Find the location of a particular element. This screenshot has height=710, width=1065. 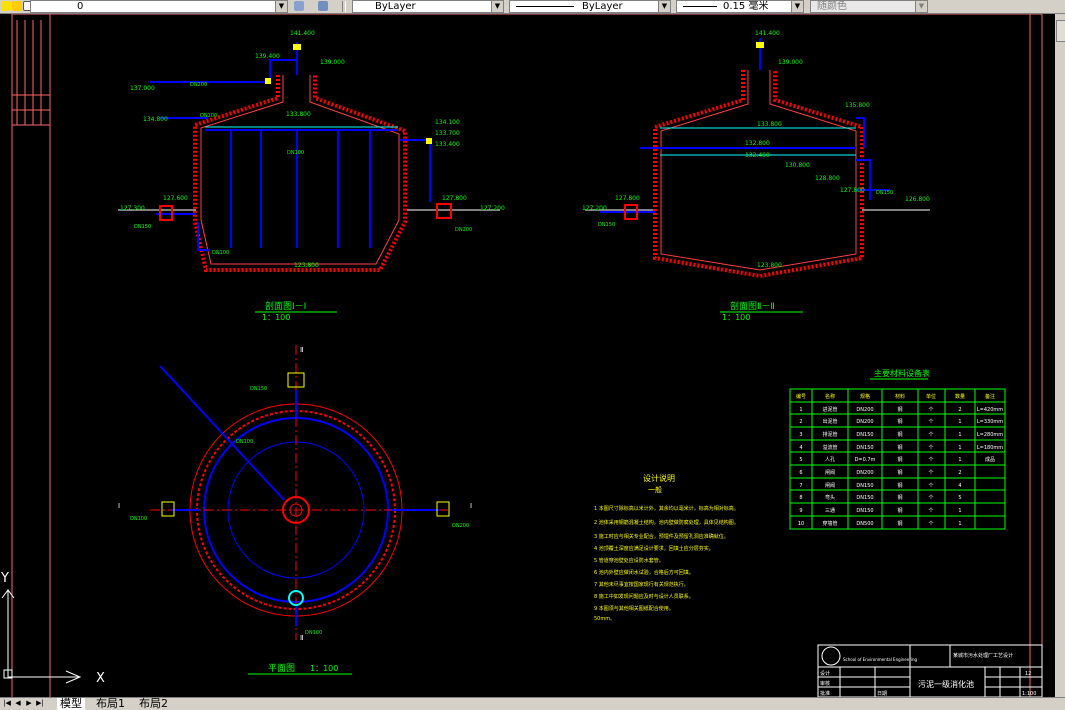

elev-label: 133.800 is located at coordinates (298, 114).